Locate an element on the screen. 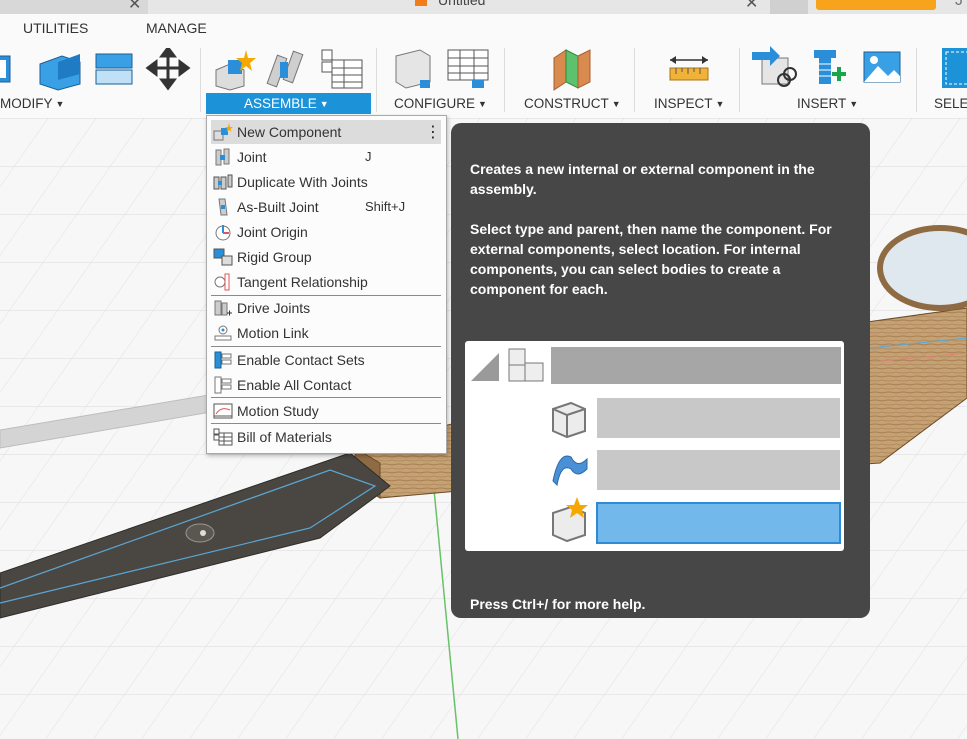 This screenshot has height=739, width=967. menu-item-drive-joints: Drive Joints is located at coordinates (326, 307).